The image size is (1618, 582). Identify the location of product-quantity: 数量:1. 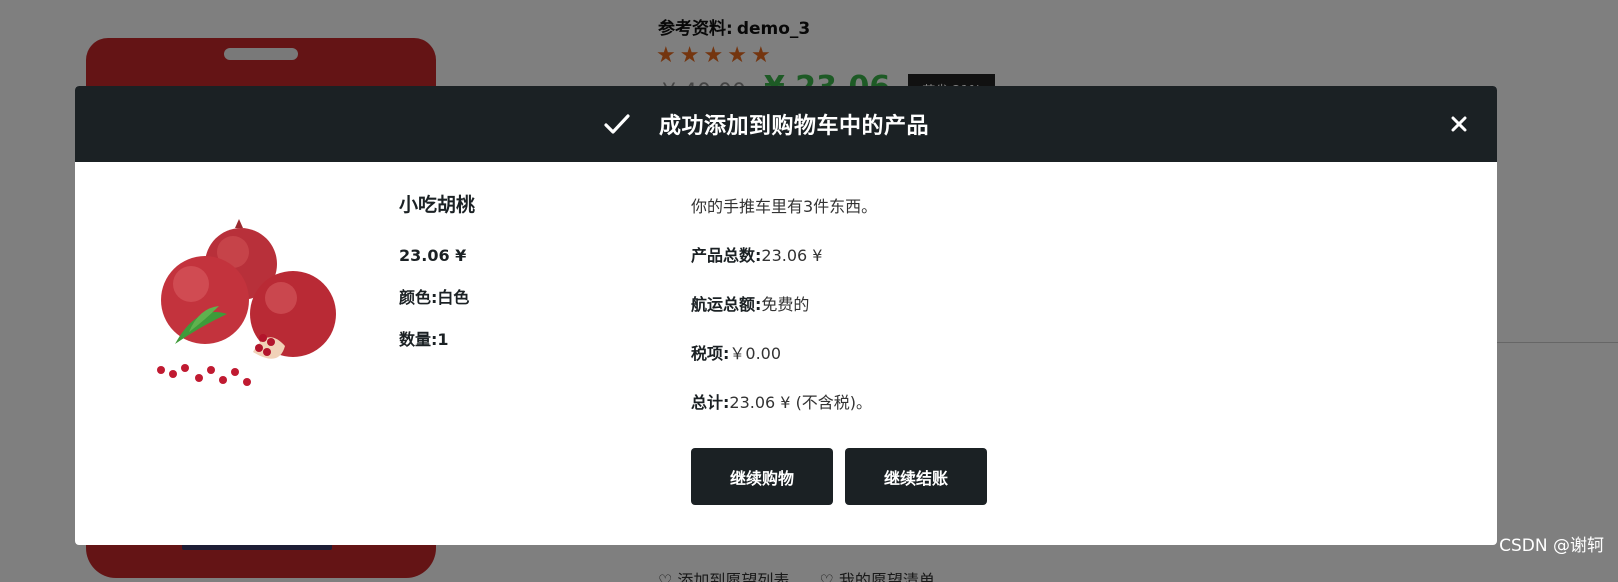
(437, 340).